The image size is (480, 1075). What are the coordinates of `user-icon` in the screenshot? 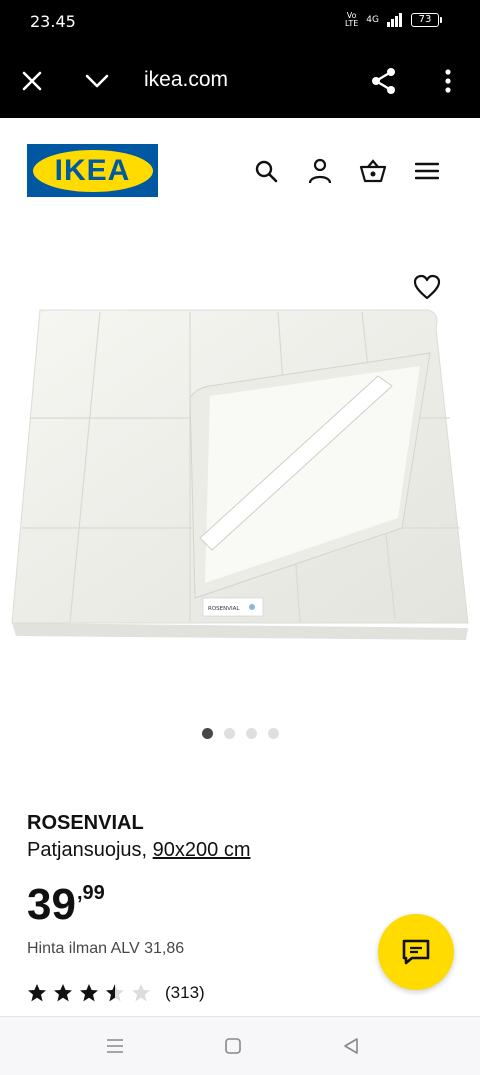 It's located at (320, 171).